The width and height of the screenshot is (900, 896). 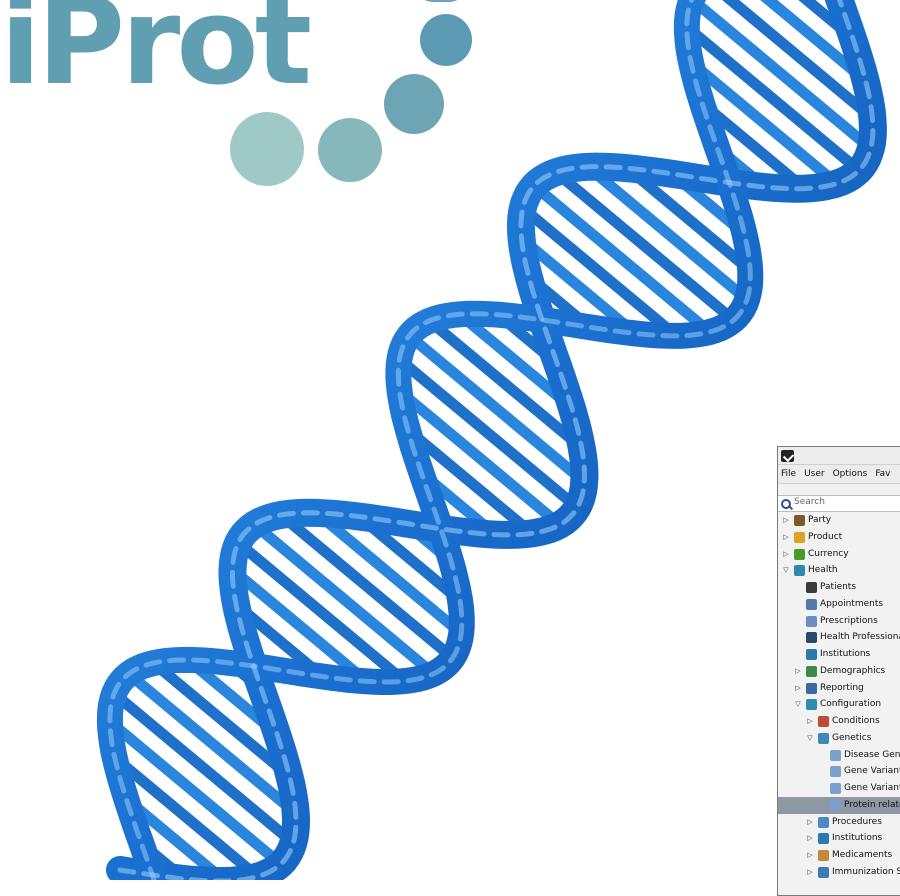 I want to click on tree-row: ▷ Demographics, so click(x=839, y=671).